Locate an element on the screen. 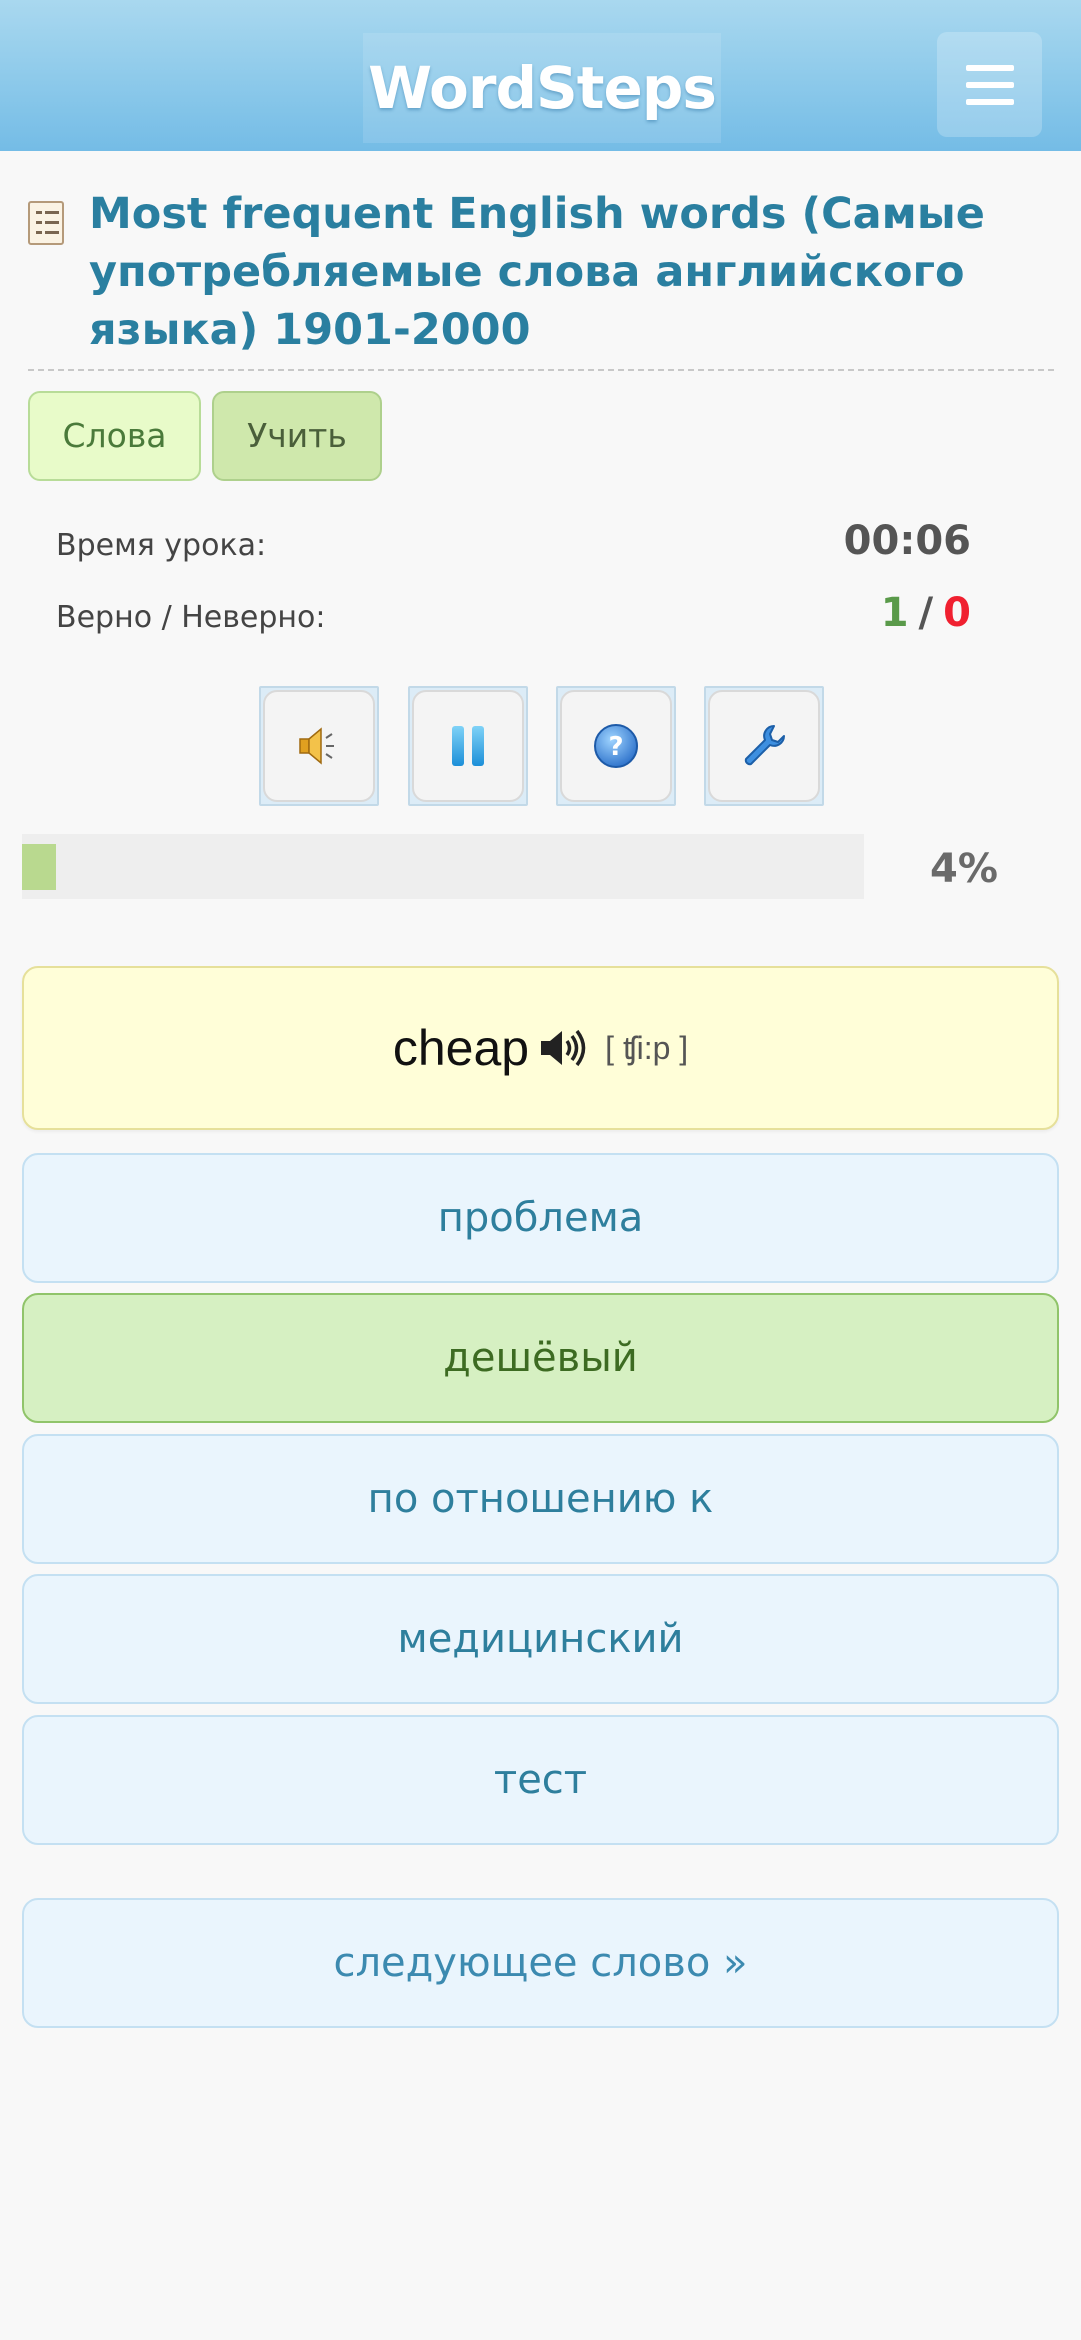 The height and width of the screenshot is (2340, 1081). answer-option-correct: дешёвый is located at coordinates (540, 1358).